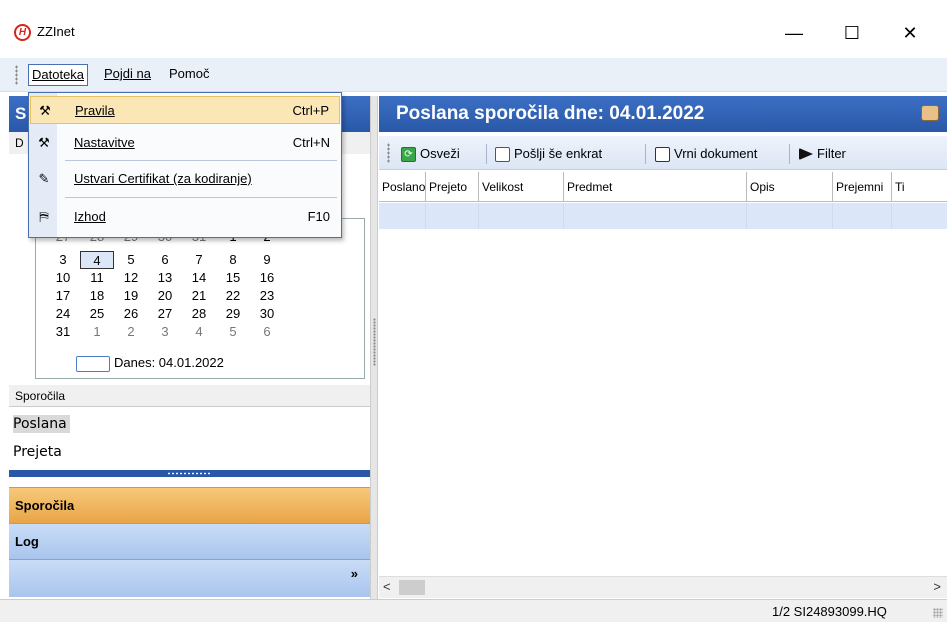  Describe the element at coordinates (233, 296) in the screenshot. I see `calendar-day: 22` at that location.